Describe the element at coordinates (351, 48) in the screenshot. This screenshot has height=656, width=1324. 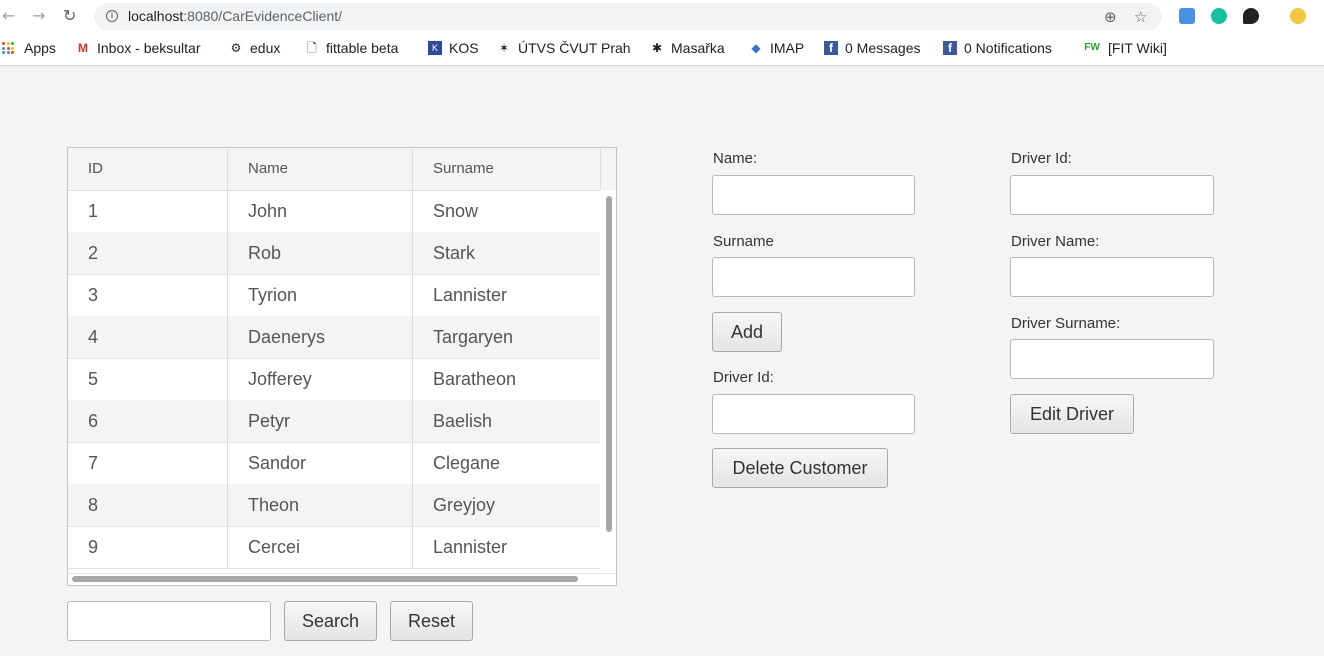
I see `bookmark-fittable: 🗋 fittable beta` at that location.